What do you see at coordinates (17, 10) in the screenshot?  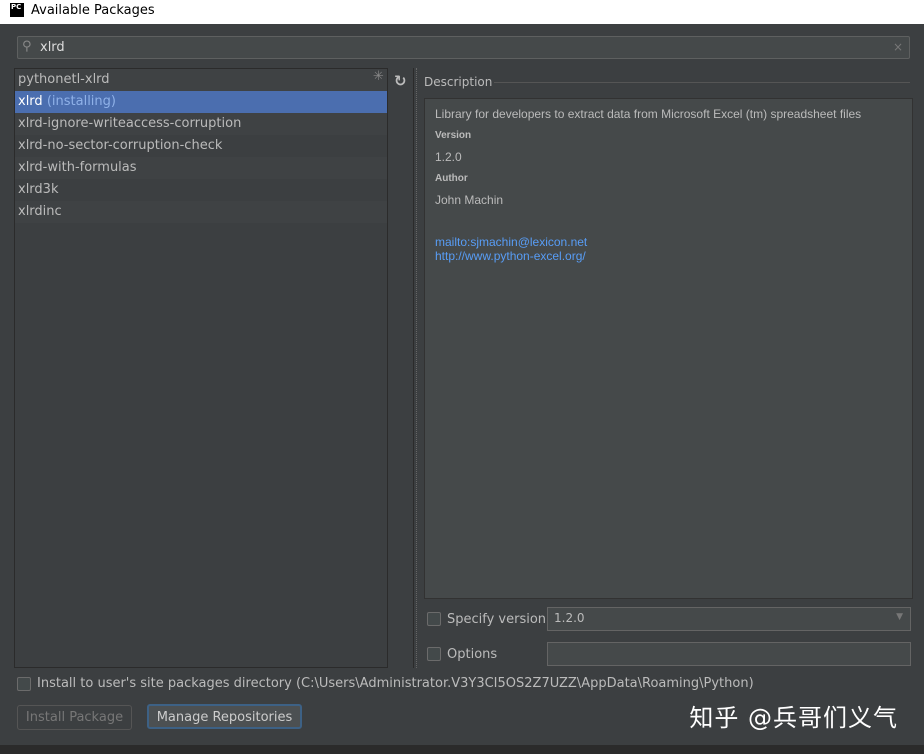 I see `pycharm-logo-icon: PC` at bounding box center [17, 10].